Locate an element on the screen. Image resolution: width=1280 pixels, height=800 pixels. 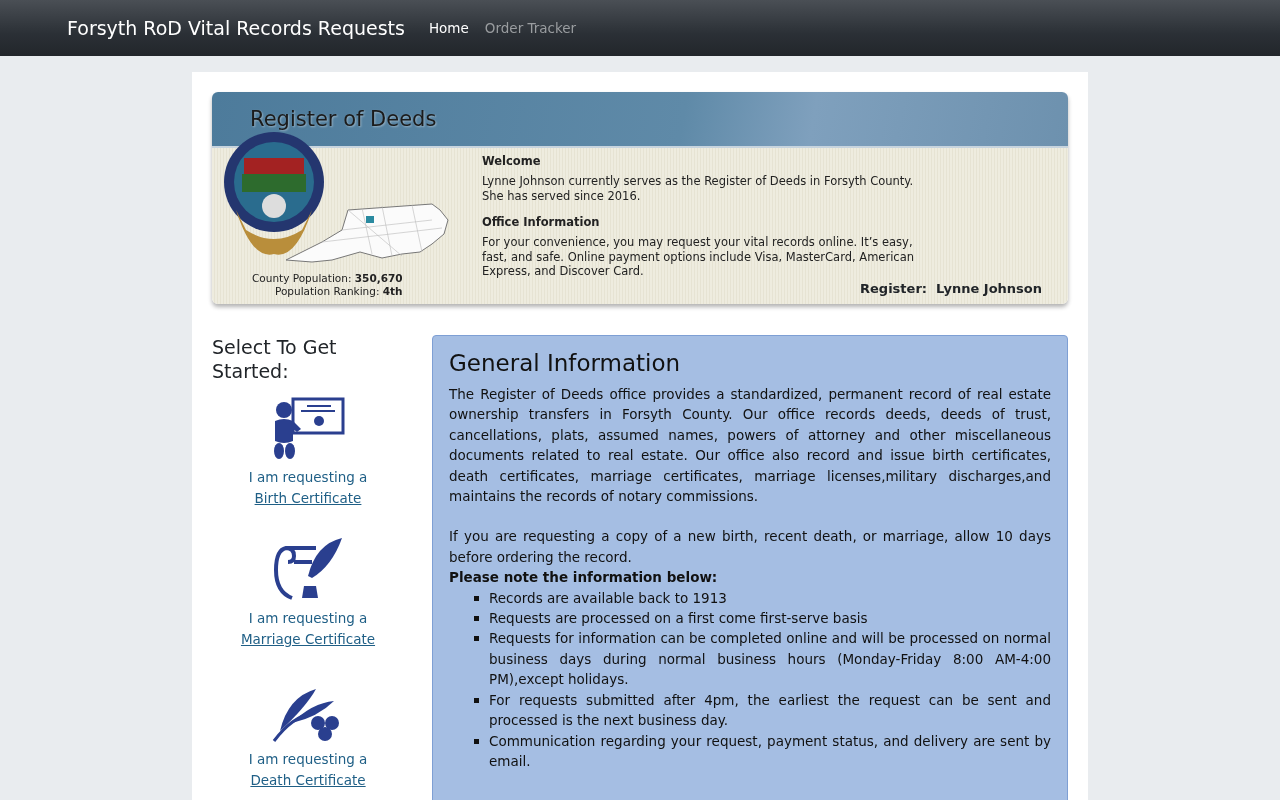
section-text: For your convenience, you may request your vital records online. It’s easy, fast, and safe. Online payment options include Visa, MasterCard, American Express, and Discover Card. is located at coordinates (698, 257).